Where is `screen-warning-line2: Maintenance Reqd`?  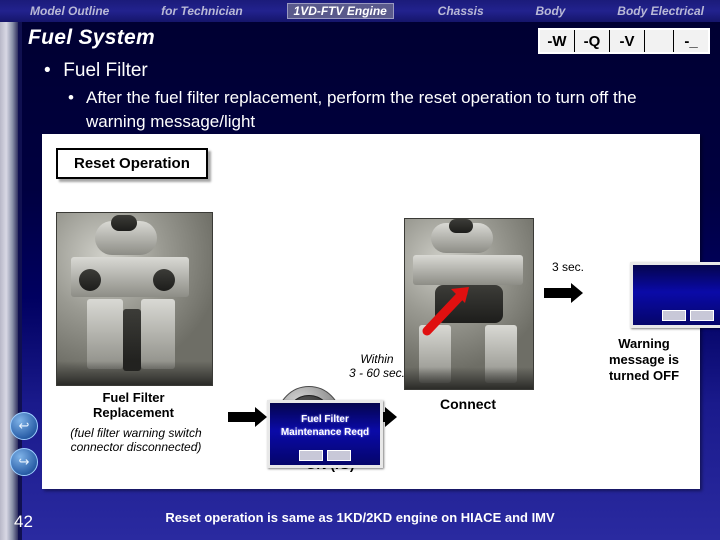
screen-warning-line2: Maintenance Reqd is located at coordinates (325, 432).